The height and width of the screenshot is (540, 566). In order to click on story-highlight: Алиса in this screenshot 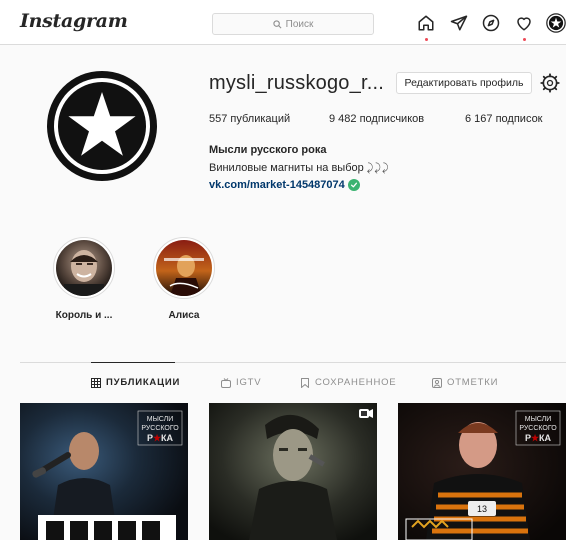, I will do `click(184, 279)`.